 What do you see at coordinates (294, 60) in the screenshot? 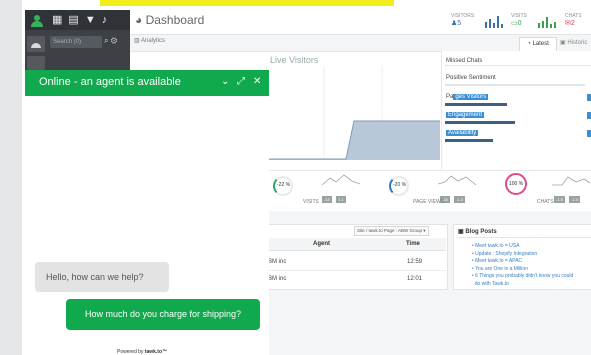
I see `live-visitors-title: Live Visitors` at bounding box center [294, 60].